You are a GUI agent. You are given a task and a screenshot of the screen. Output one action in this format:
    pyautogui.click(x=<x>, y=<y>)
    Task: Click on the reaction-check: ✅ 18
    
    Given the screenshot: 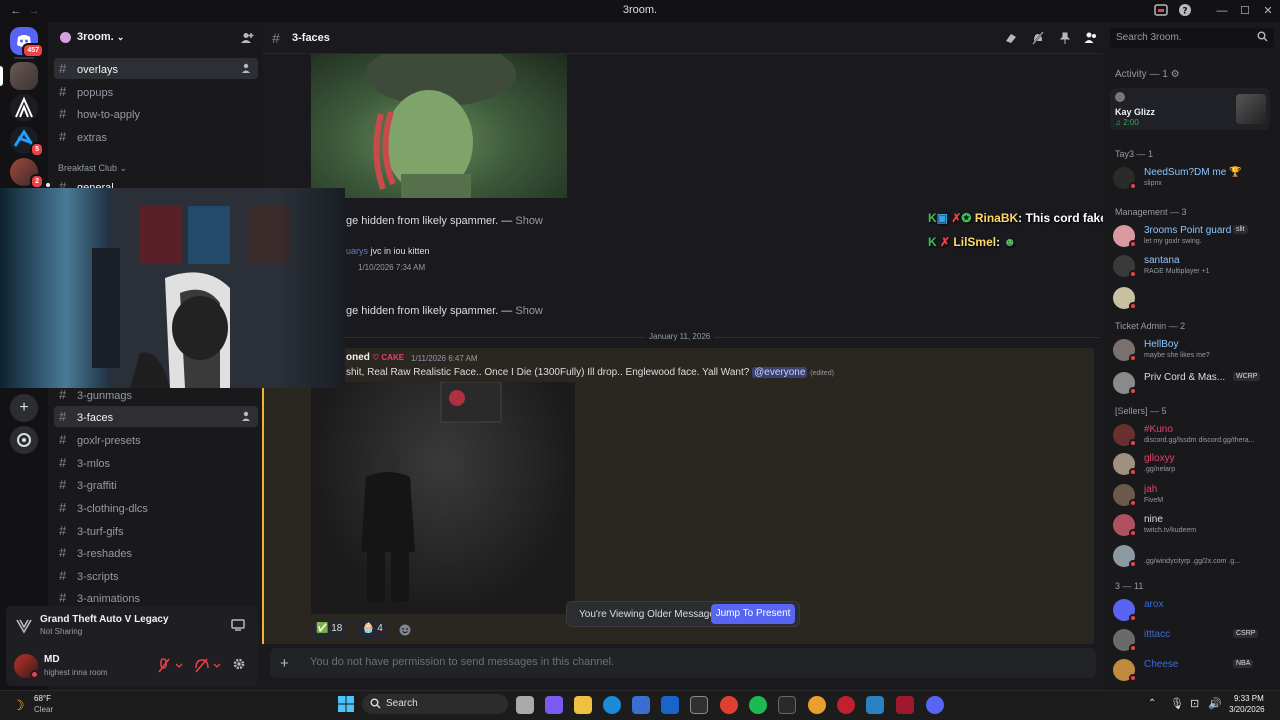 What is the action you would take?
    pyautogui.click(x=329, y=630)
    